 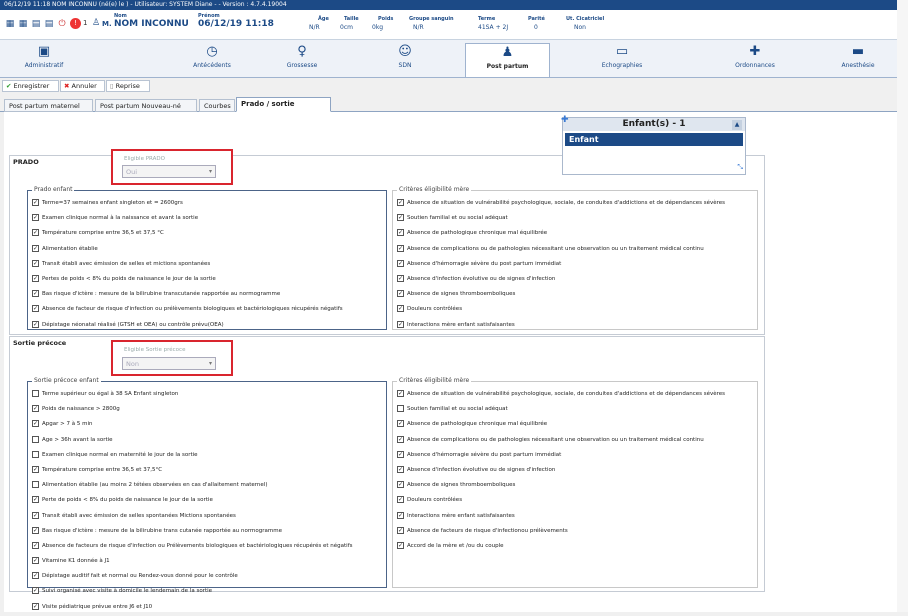 I want to click on calendar-alt-icon: ▦, so click(x=23, y=24).